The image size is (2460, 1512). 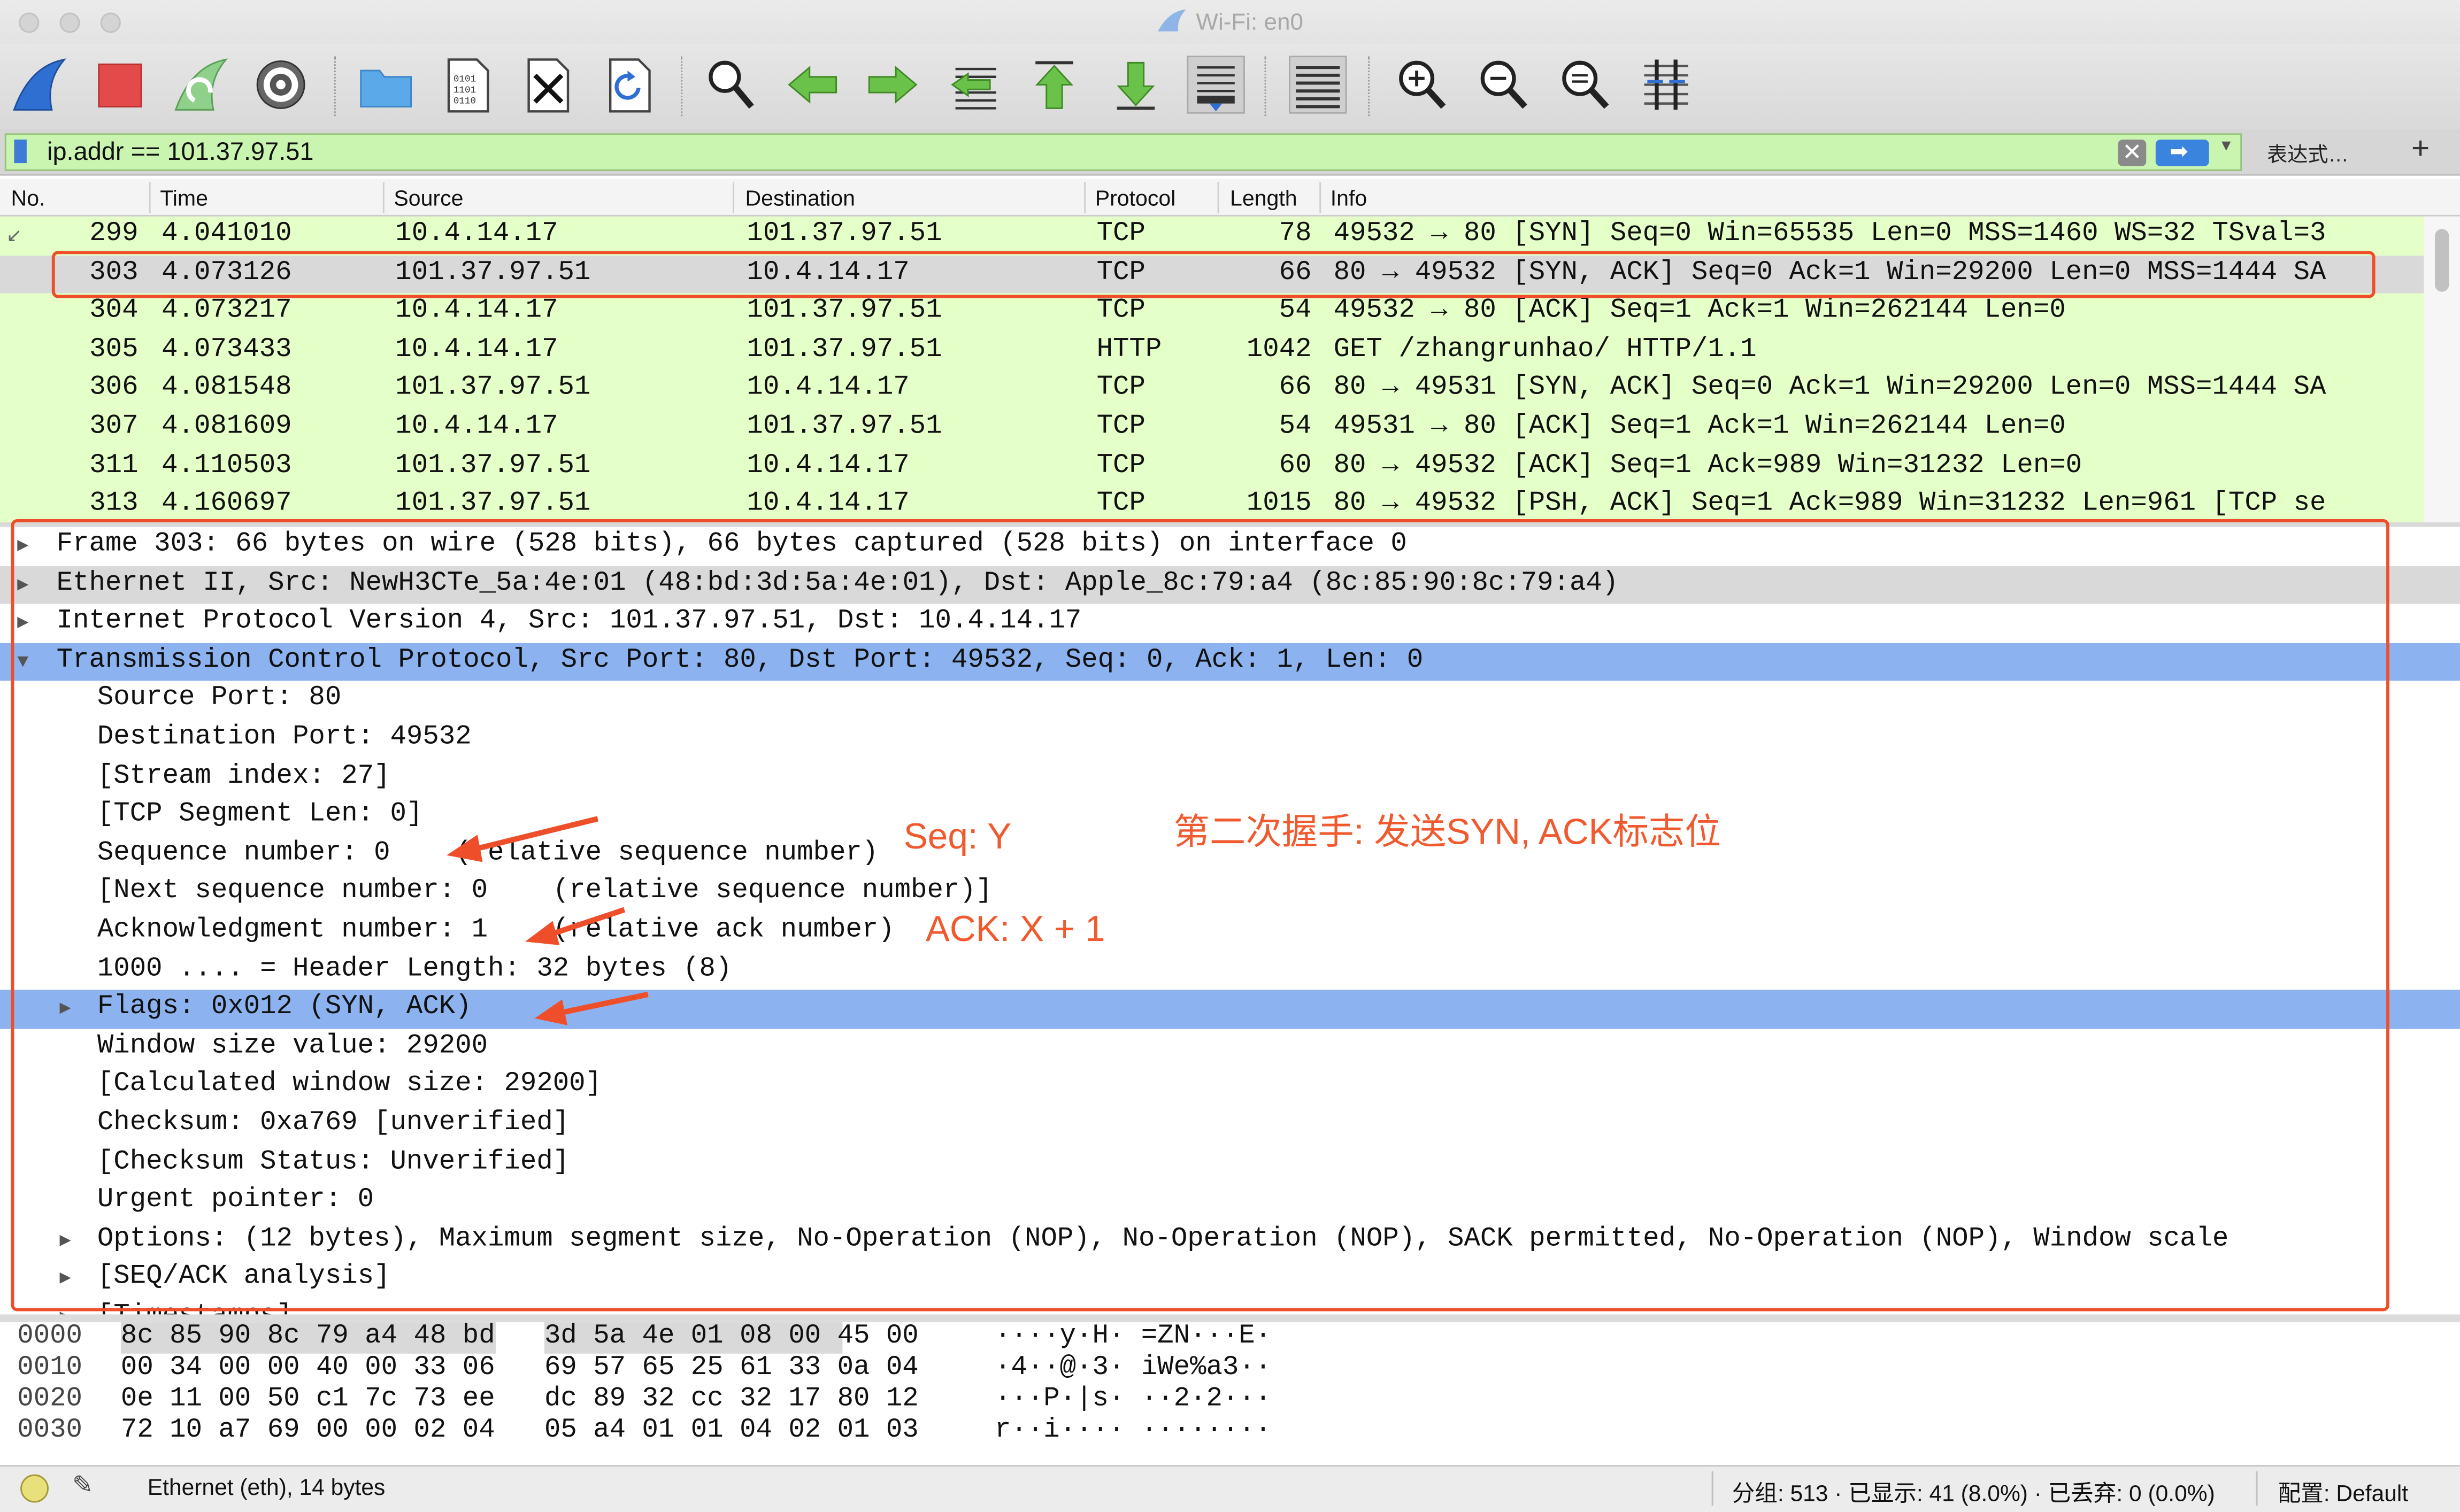 I want to click on save-file-button: 0101 1101 0110, so click(x=467, y=85).